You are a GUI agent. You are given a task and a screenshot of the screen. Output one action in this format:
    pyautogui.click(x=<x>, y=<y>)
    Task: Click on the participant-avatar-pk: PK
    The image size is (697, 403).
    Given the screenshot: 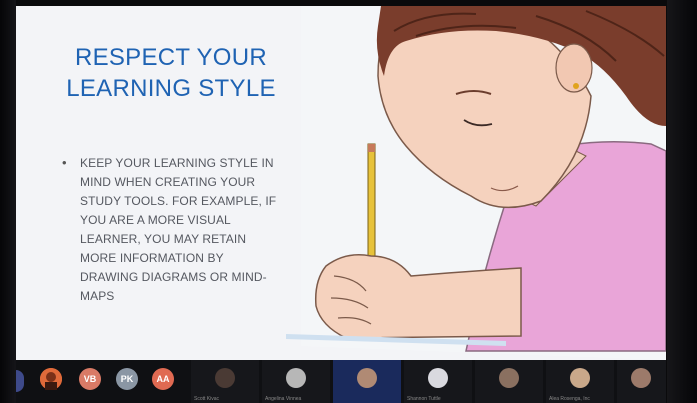 What is the action you would take?
    pyautogui.click(x=127, y=379)
    